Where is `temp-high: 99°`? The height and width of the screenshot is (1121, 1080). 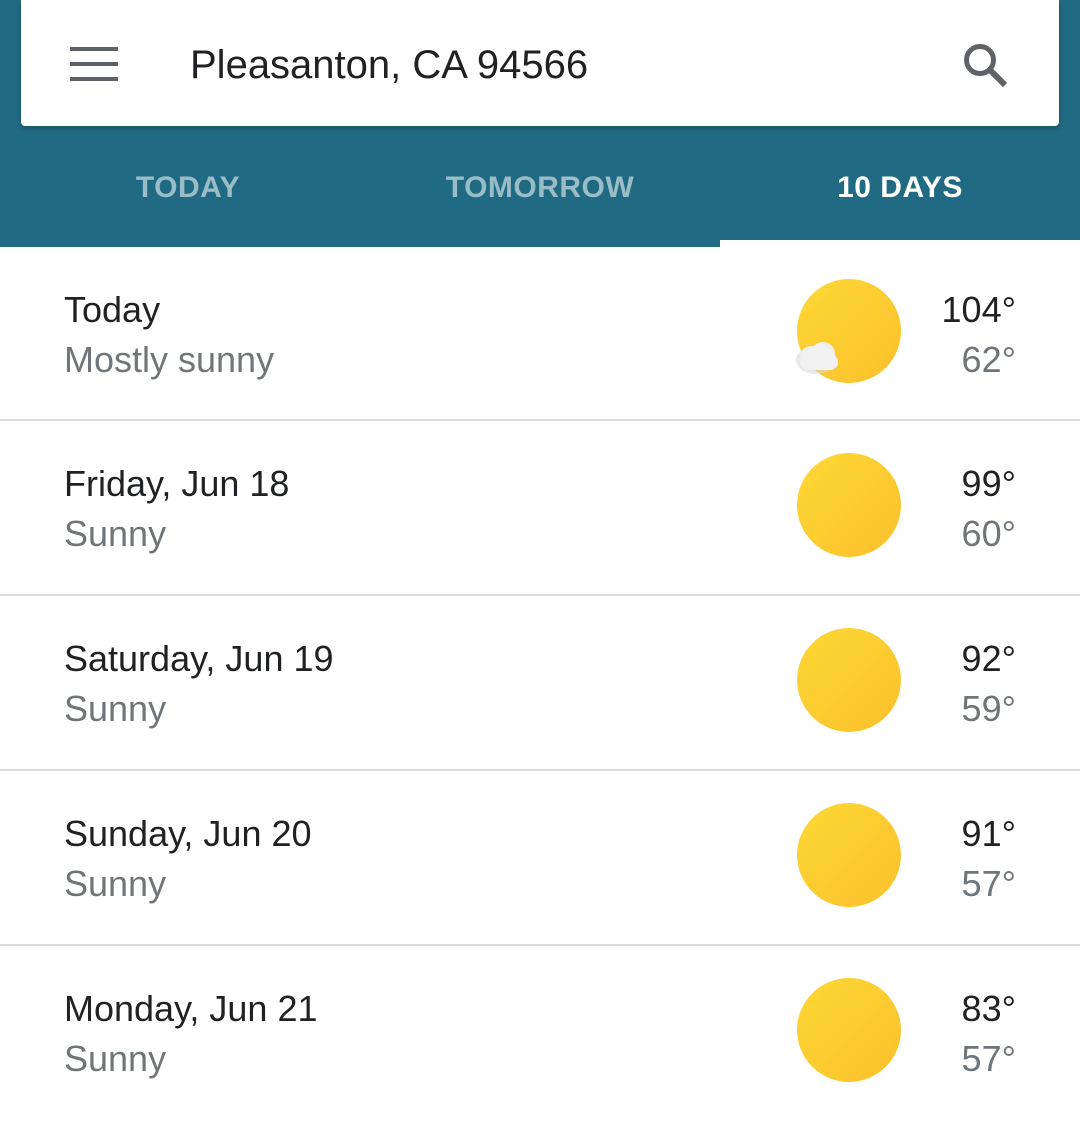
temp-high: 99° is located at coordinates (988, 483).